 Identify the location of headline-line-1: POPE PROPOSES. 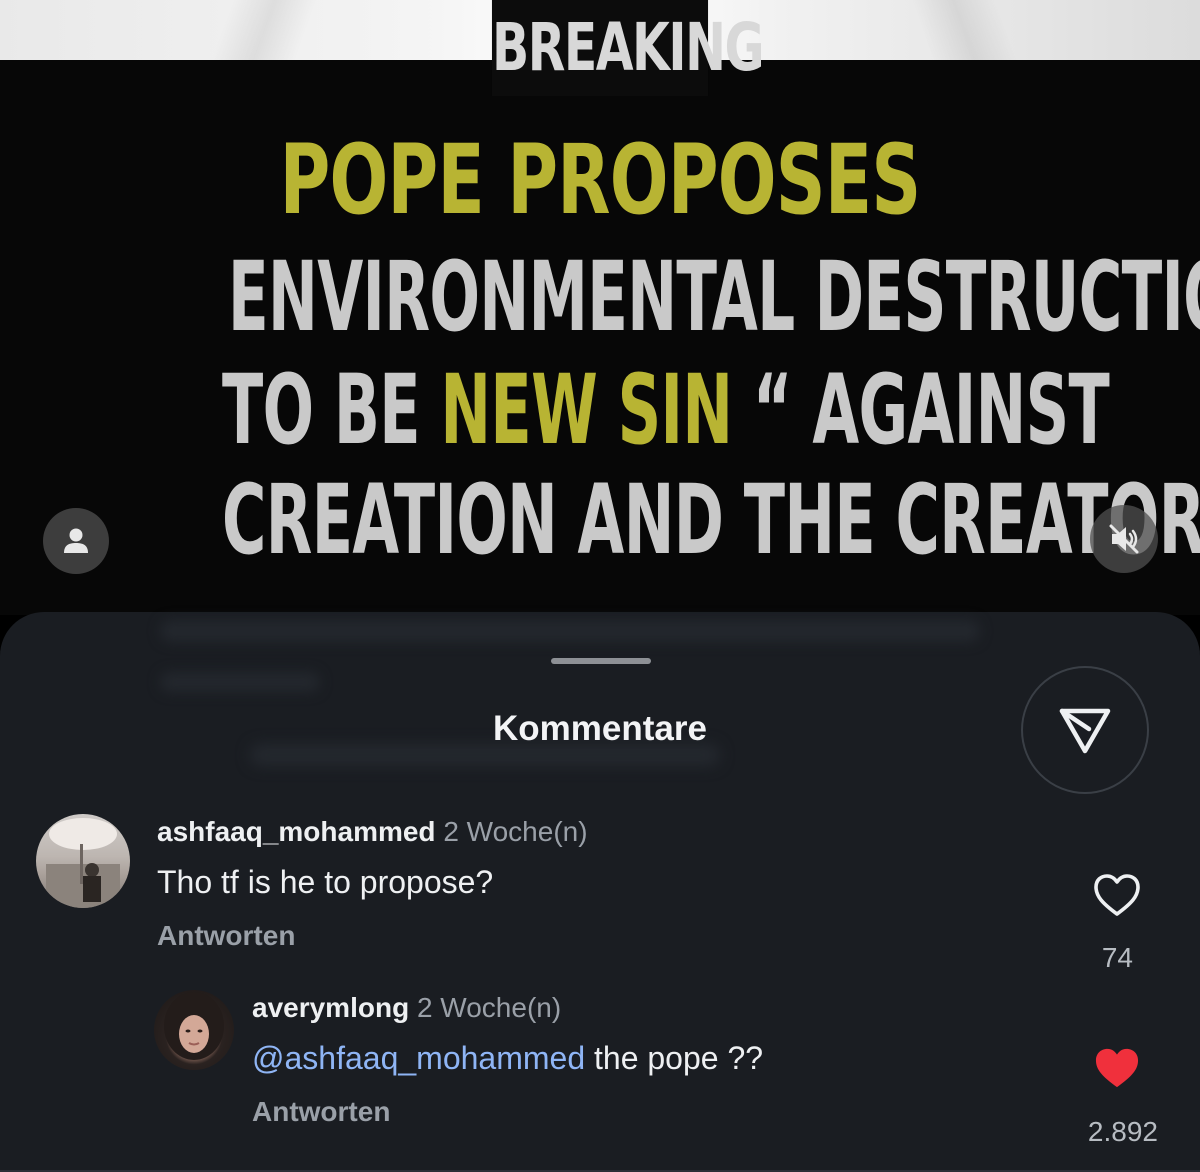
(600, 180).